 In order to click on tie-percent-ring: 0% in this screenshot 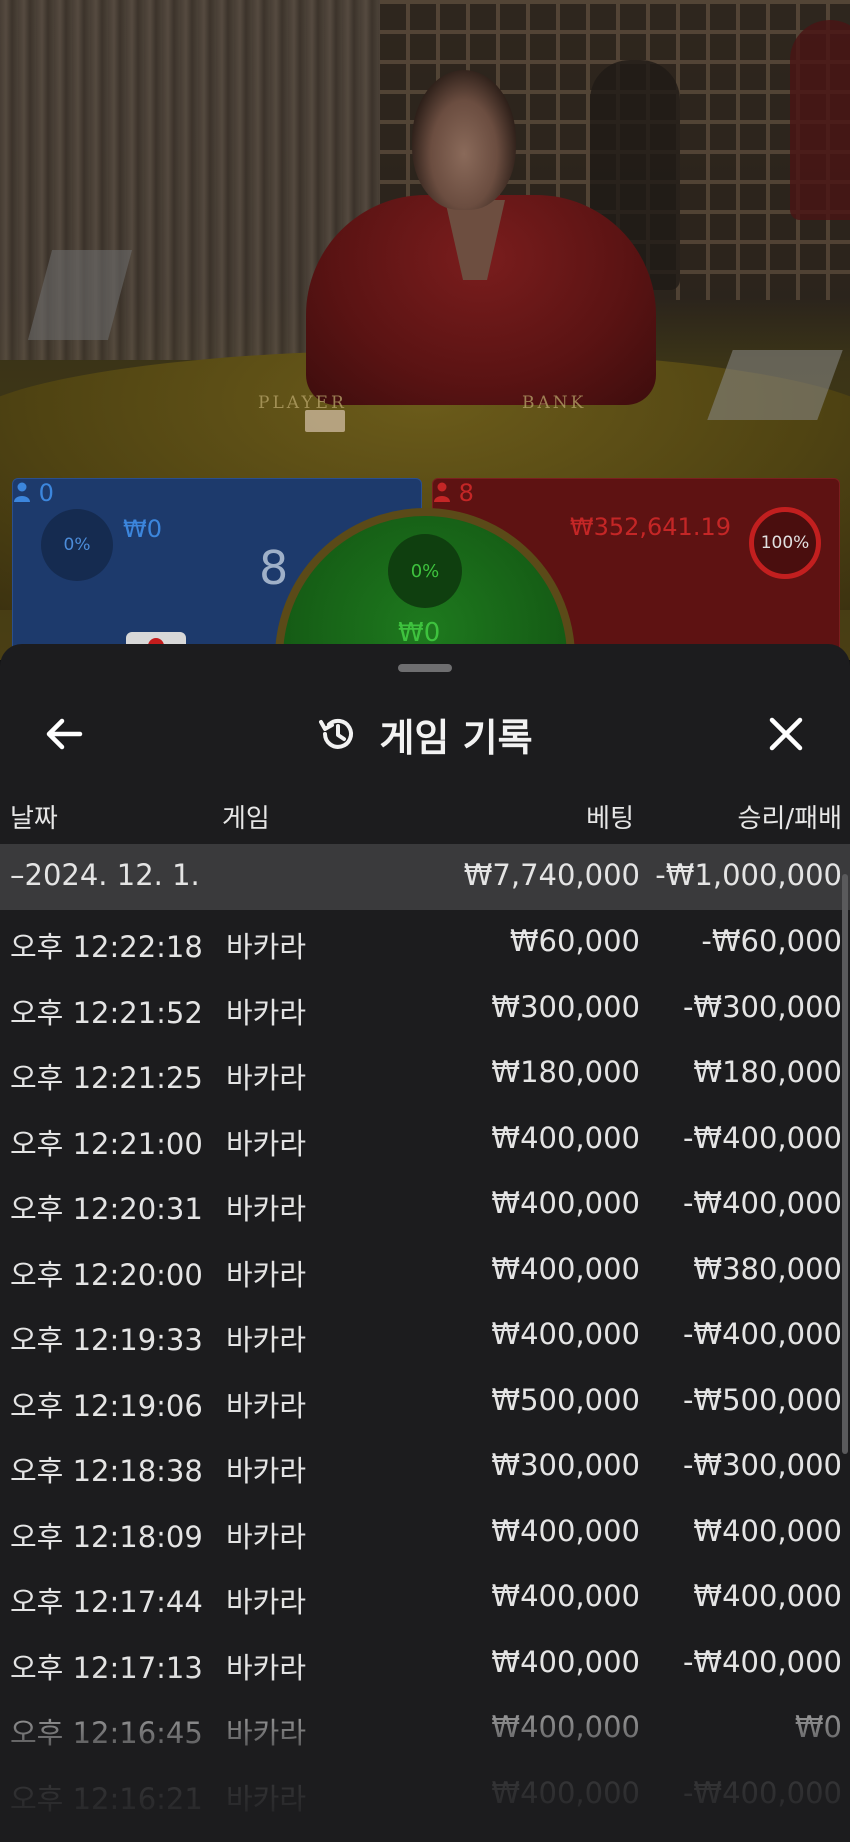, I will do `click(425, 571)`.